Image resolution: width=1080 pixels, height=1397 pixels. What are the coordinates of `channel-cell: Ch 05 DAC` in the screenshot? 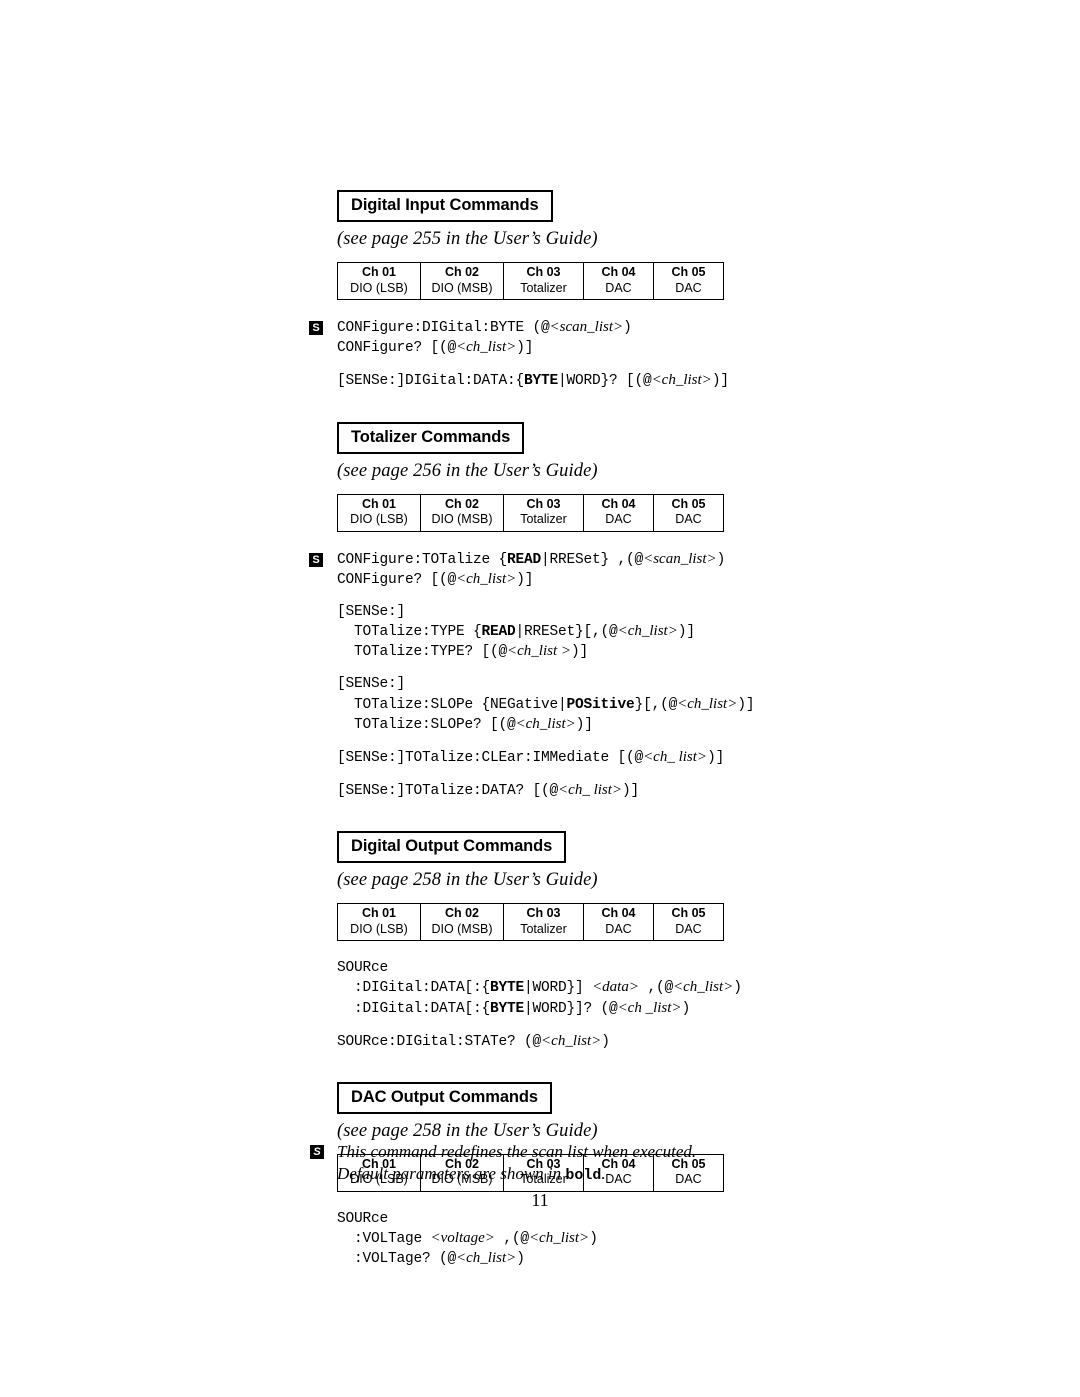 It's located at (688, 922).